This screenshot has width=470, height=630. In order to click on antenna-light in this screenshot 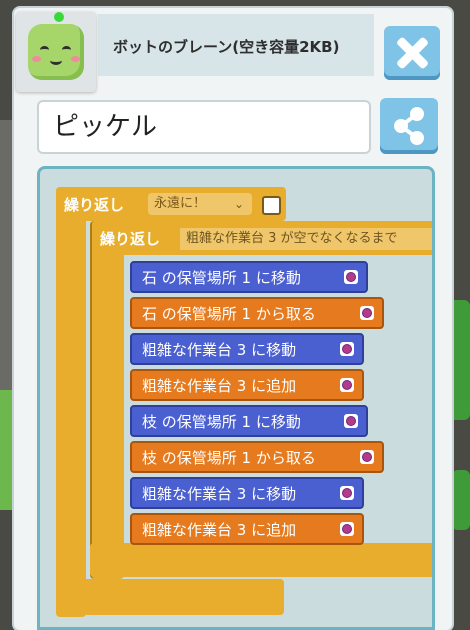, I will do `click(59, 17)`.